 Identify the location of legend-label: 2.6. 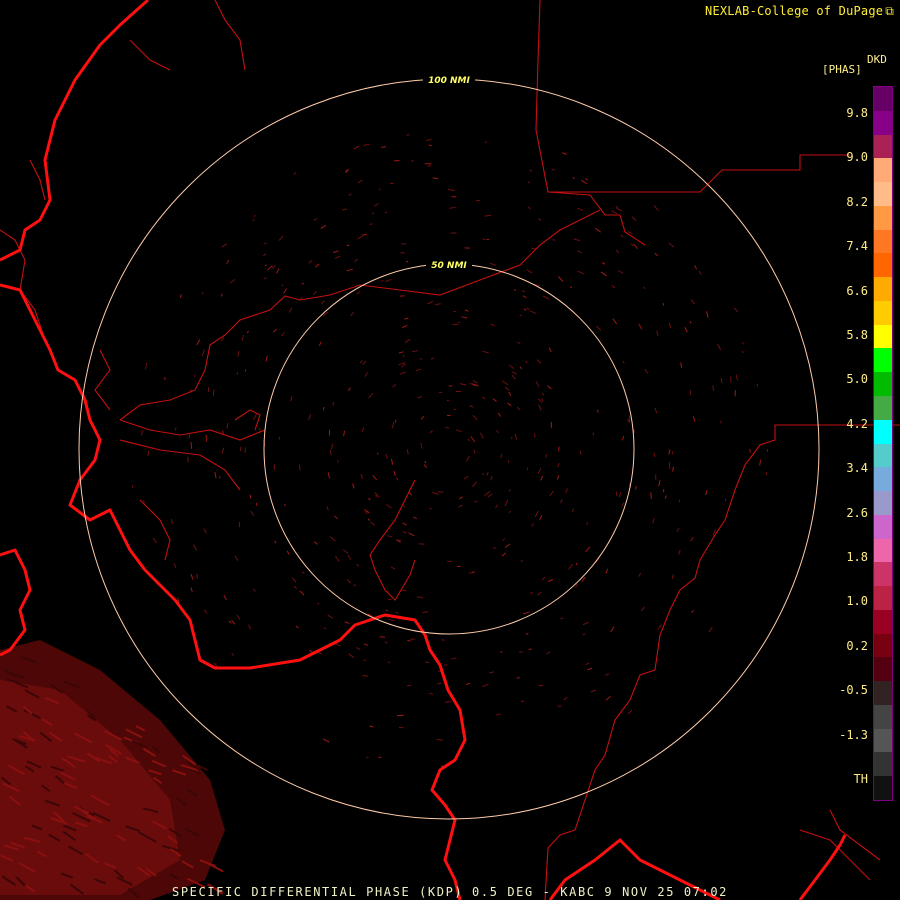
(857, 512).